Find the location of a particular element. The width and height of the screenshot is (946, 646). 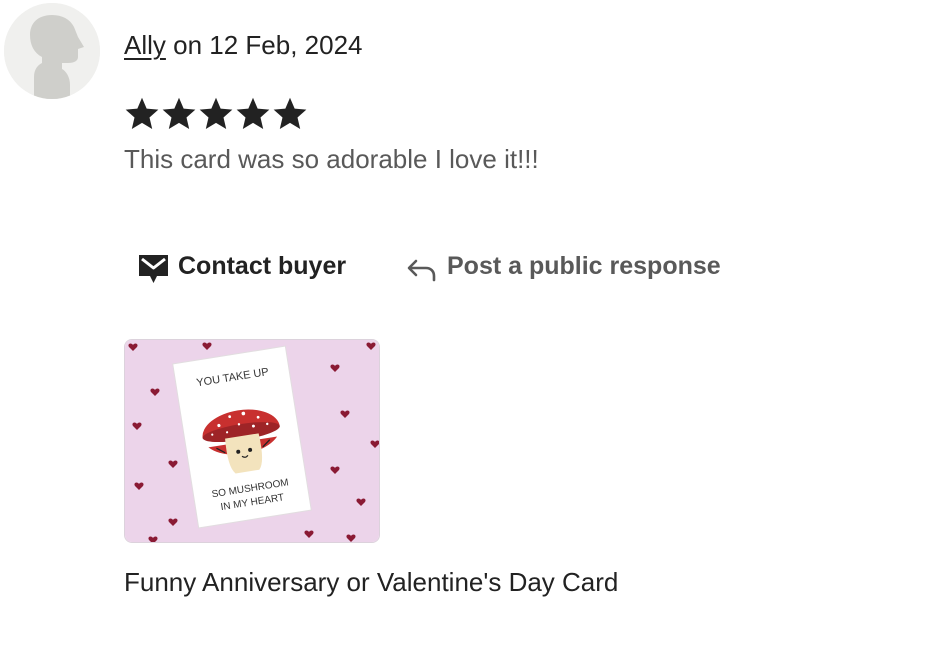

reviewer-avatar is located at coordinates (52, 51).